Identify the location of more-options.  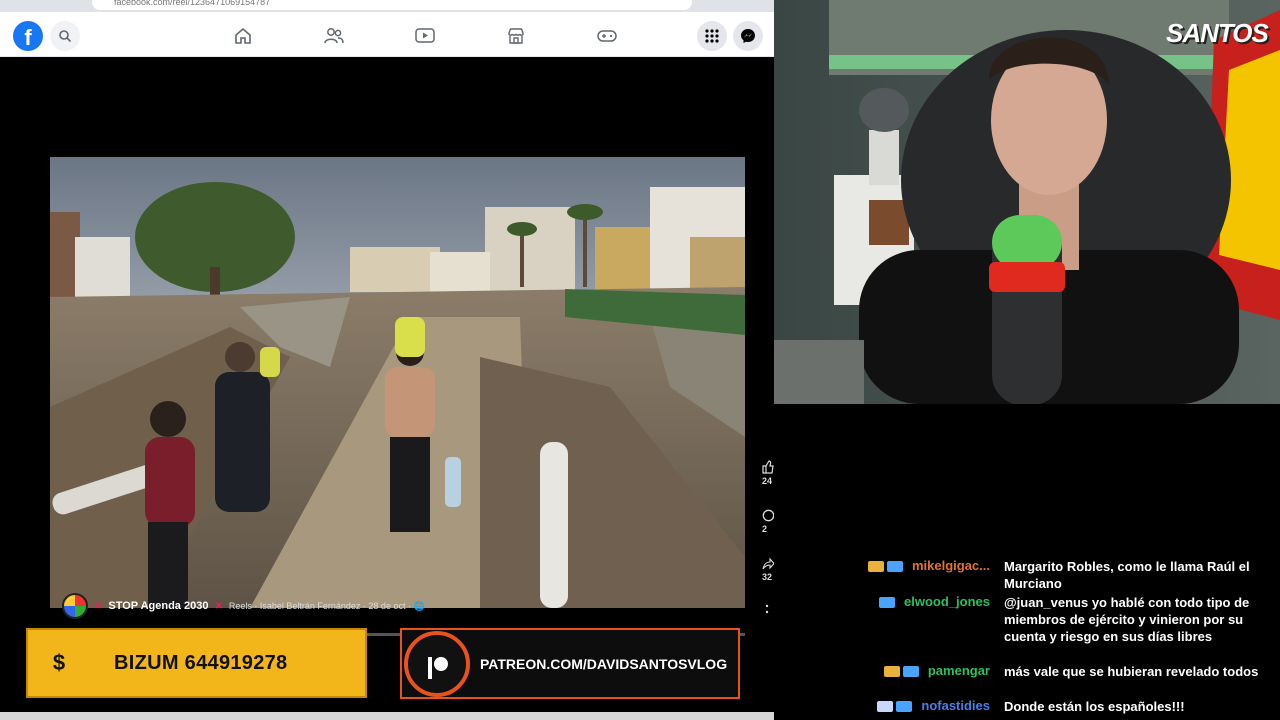
(767, 610).